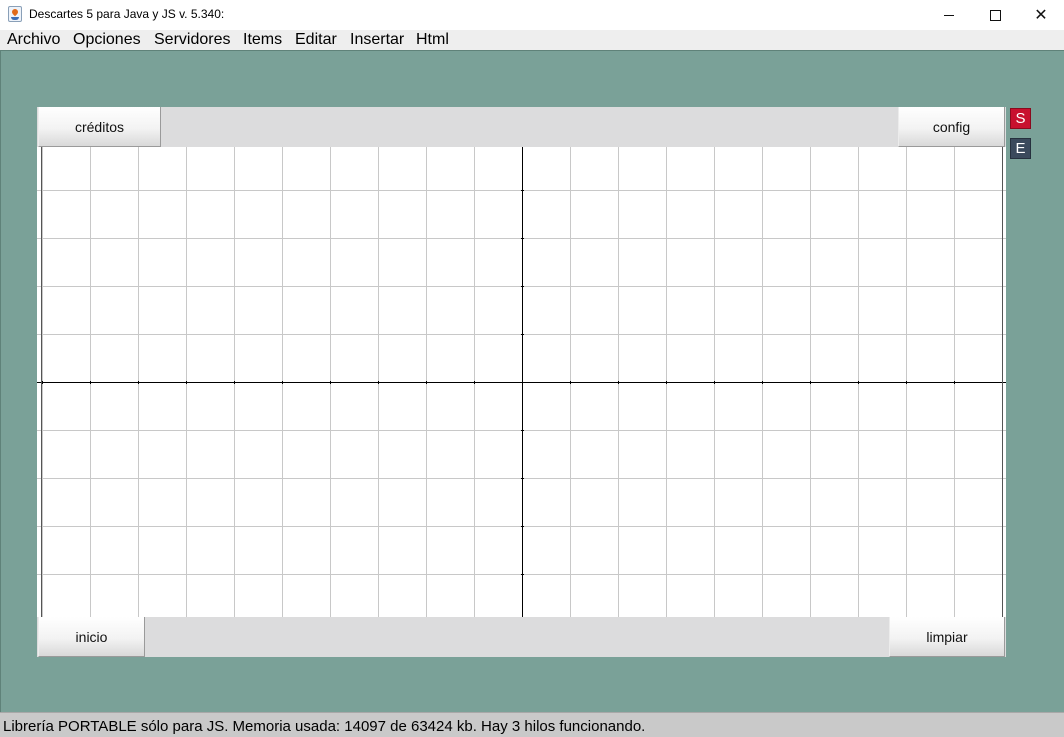 The image size is (1064, 737). What do you see at coordinates (1020, 148) in the screenshot?
I see `side-e-button: E` at bounding box center [1020, 148].